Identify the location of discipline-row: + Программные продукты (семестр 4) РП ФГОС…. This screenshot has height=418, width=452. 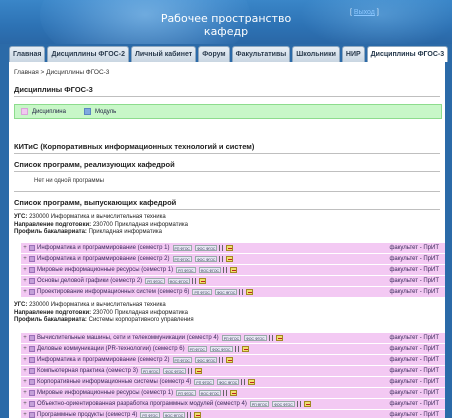
(233, 413).